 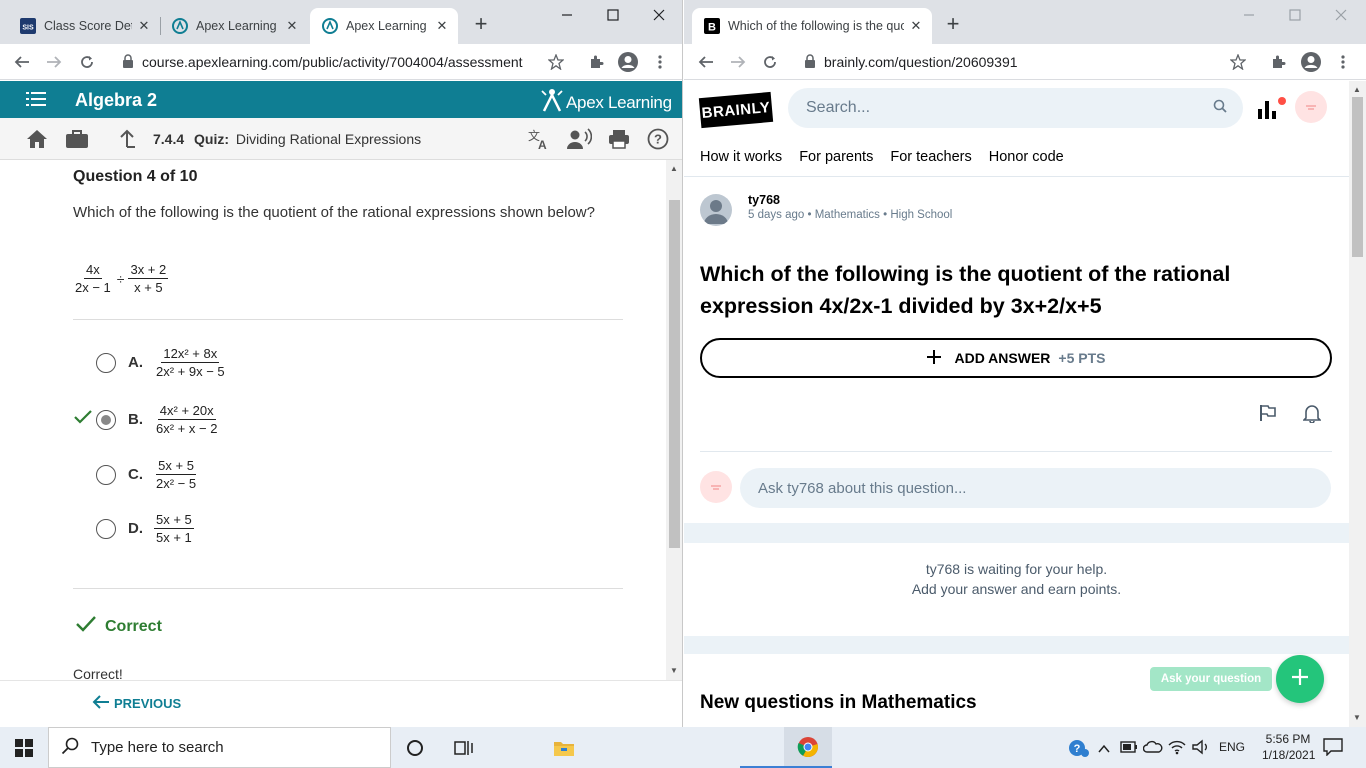 I want to click on cortana-icon, so click(x=415, y=750).